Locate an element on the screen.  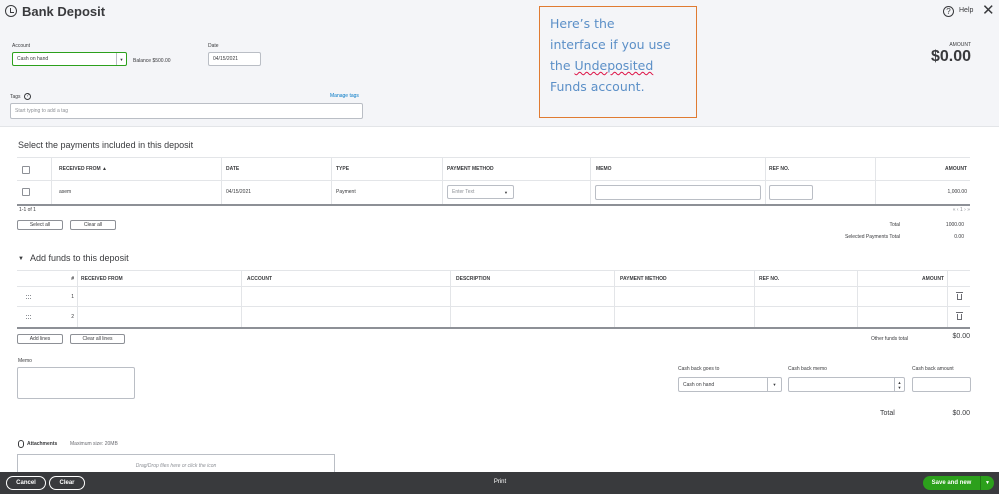
other-funds-total-value: $0.00 is located at coordinates (961, 336).